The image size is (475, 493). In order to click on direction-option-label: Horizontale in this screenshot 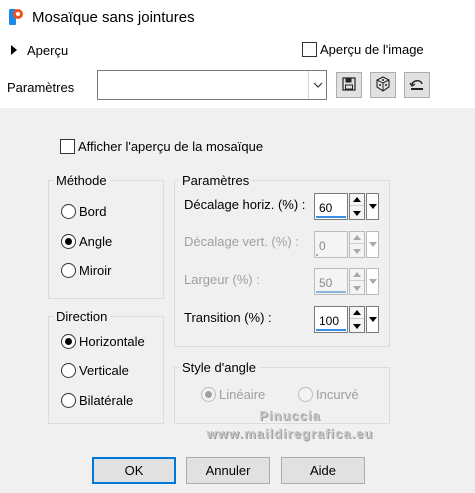, I will do `click(112, 341)`.